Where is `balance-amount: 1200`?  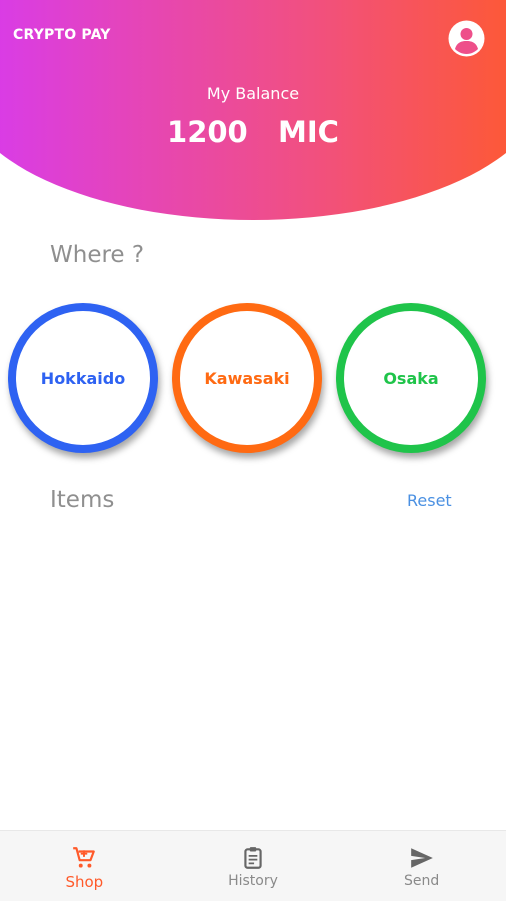 balance-amount: 1200 is located at coordinates (207, 132).